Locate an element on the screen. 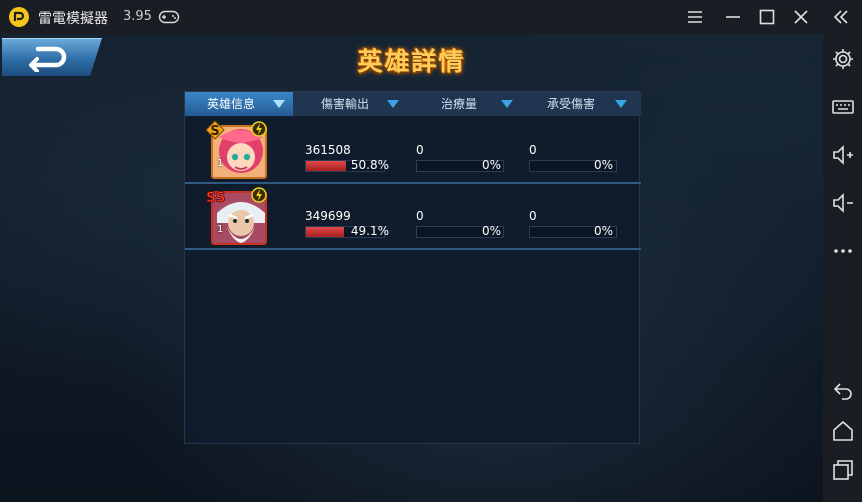  rank-badge-s-icon: S is located at coordinates (215, 130).